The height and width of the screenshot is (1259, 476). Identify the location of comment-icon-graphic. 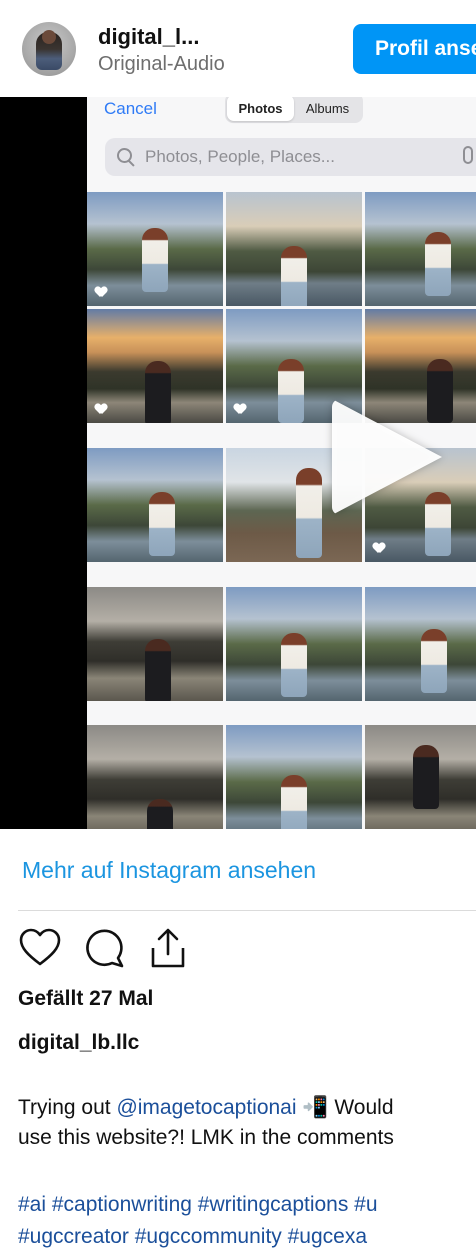
(105, 948).